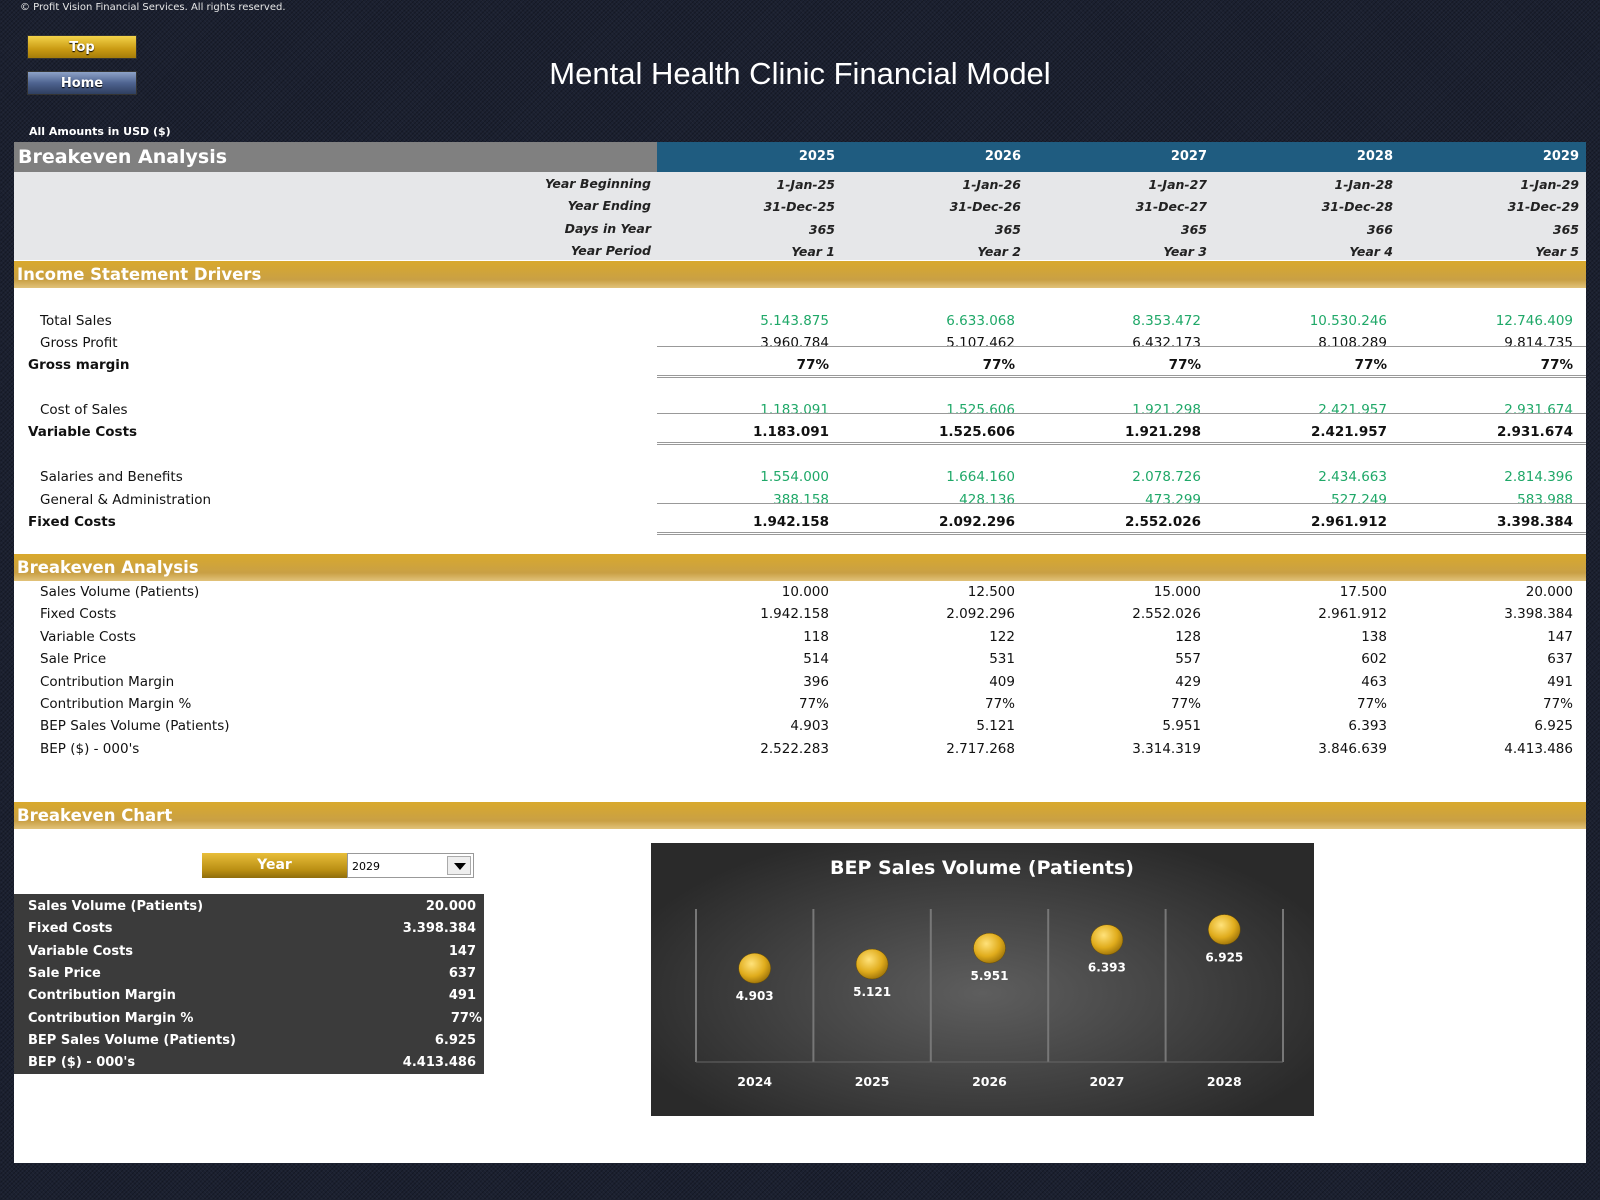 This screenshot has height=1200, width=1600. I want to click on info-row-value: Year 3, so click(1185, 251).